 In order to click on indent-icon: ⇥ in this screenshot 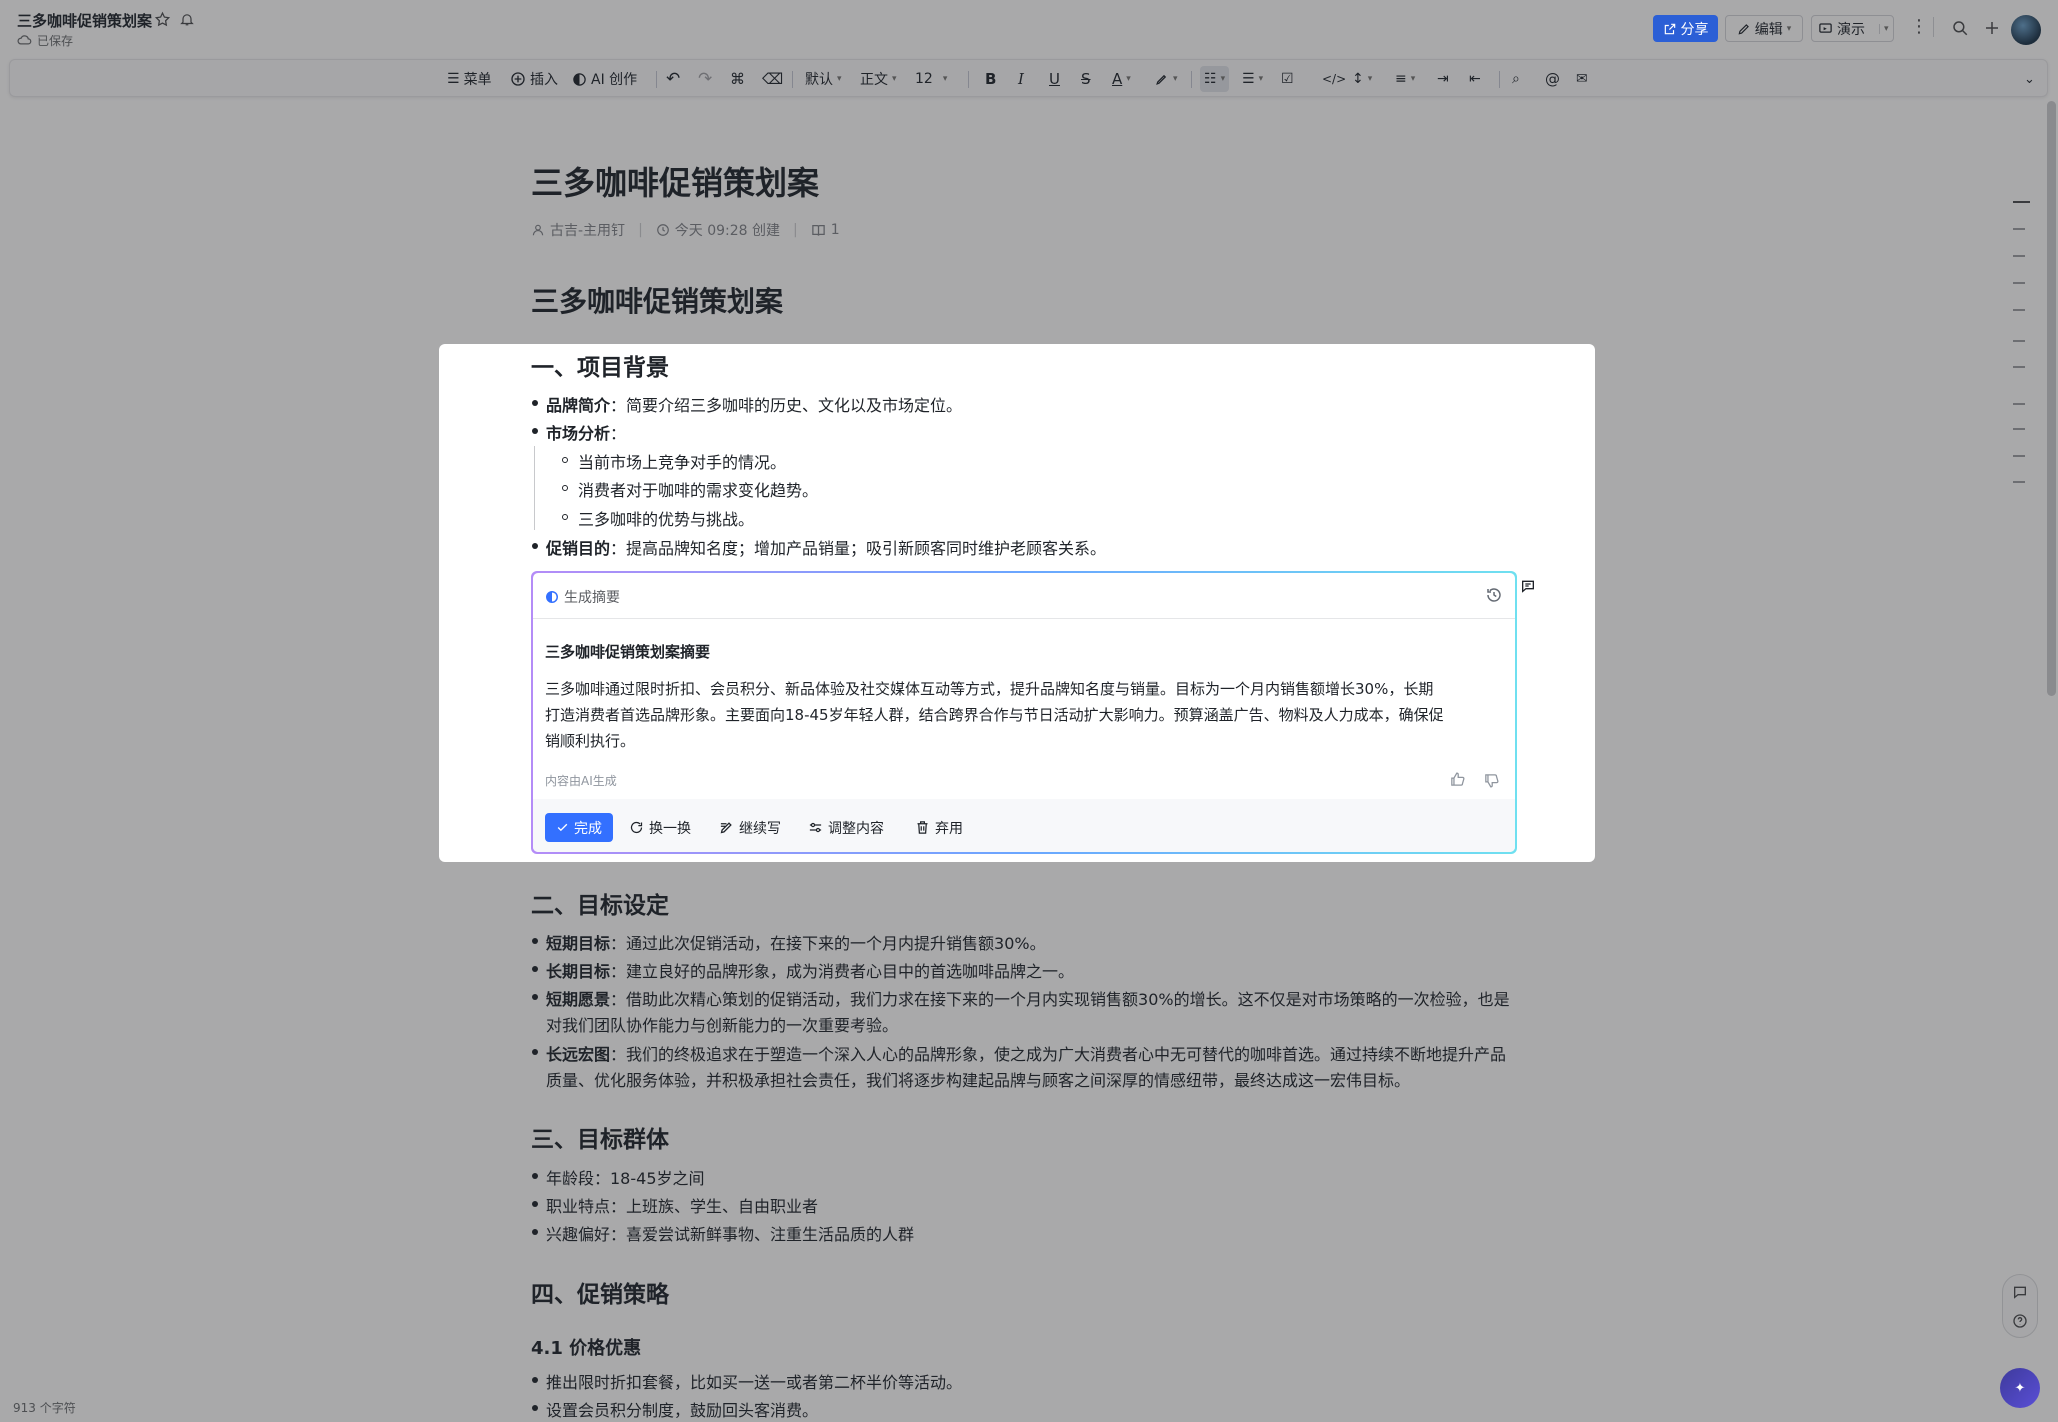, I will do `click(1443, 79)`.